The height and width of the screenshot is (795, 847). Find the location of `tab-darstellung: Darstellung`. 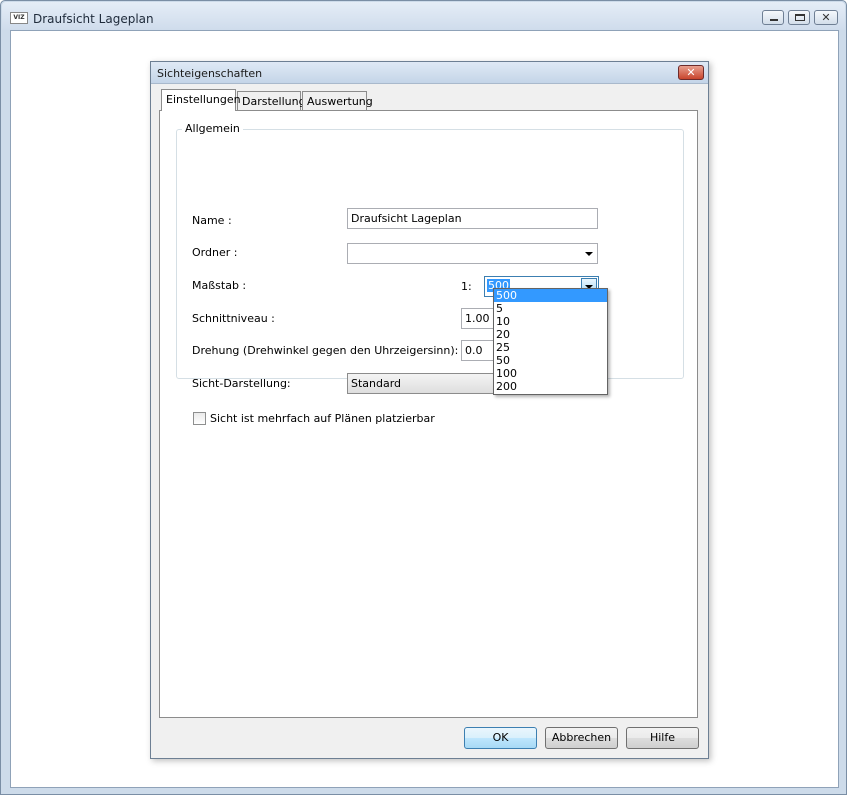

tab-darstellung: Darstellung is located at coordinates (271, 101).